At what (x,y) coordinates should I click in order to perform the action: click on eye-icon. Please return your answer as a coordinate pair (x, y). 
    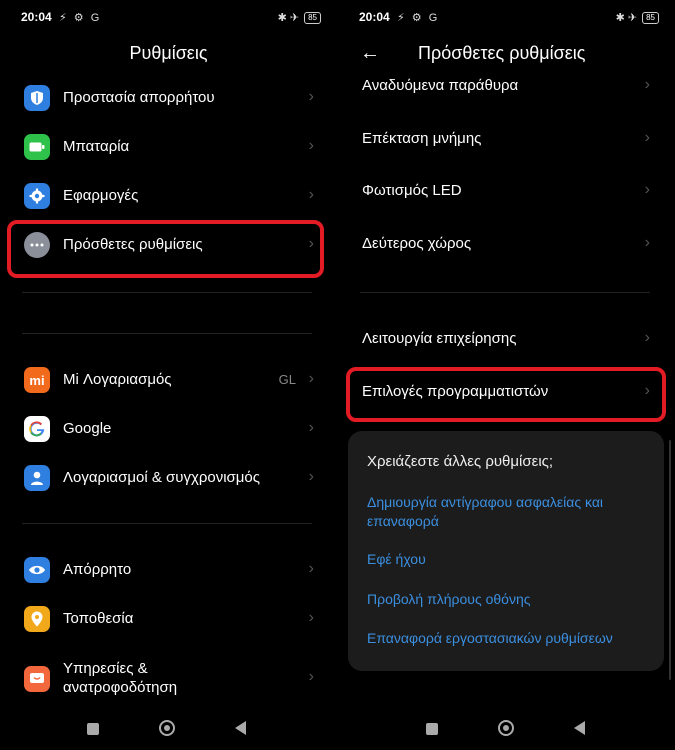
    Looking at the image, I should click on (37, 570).